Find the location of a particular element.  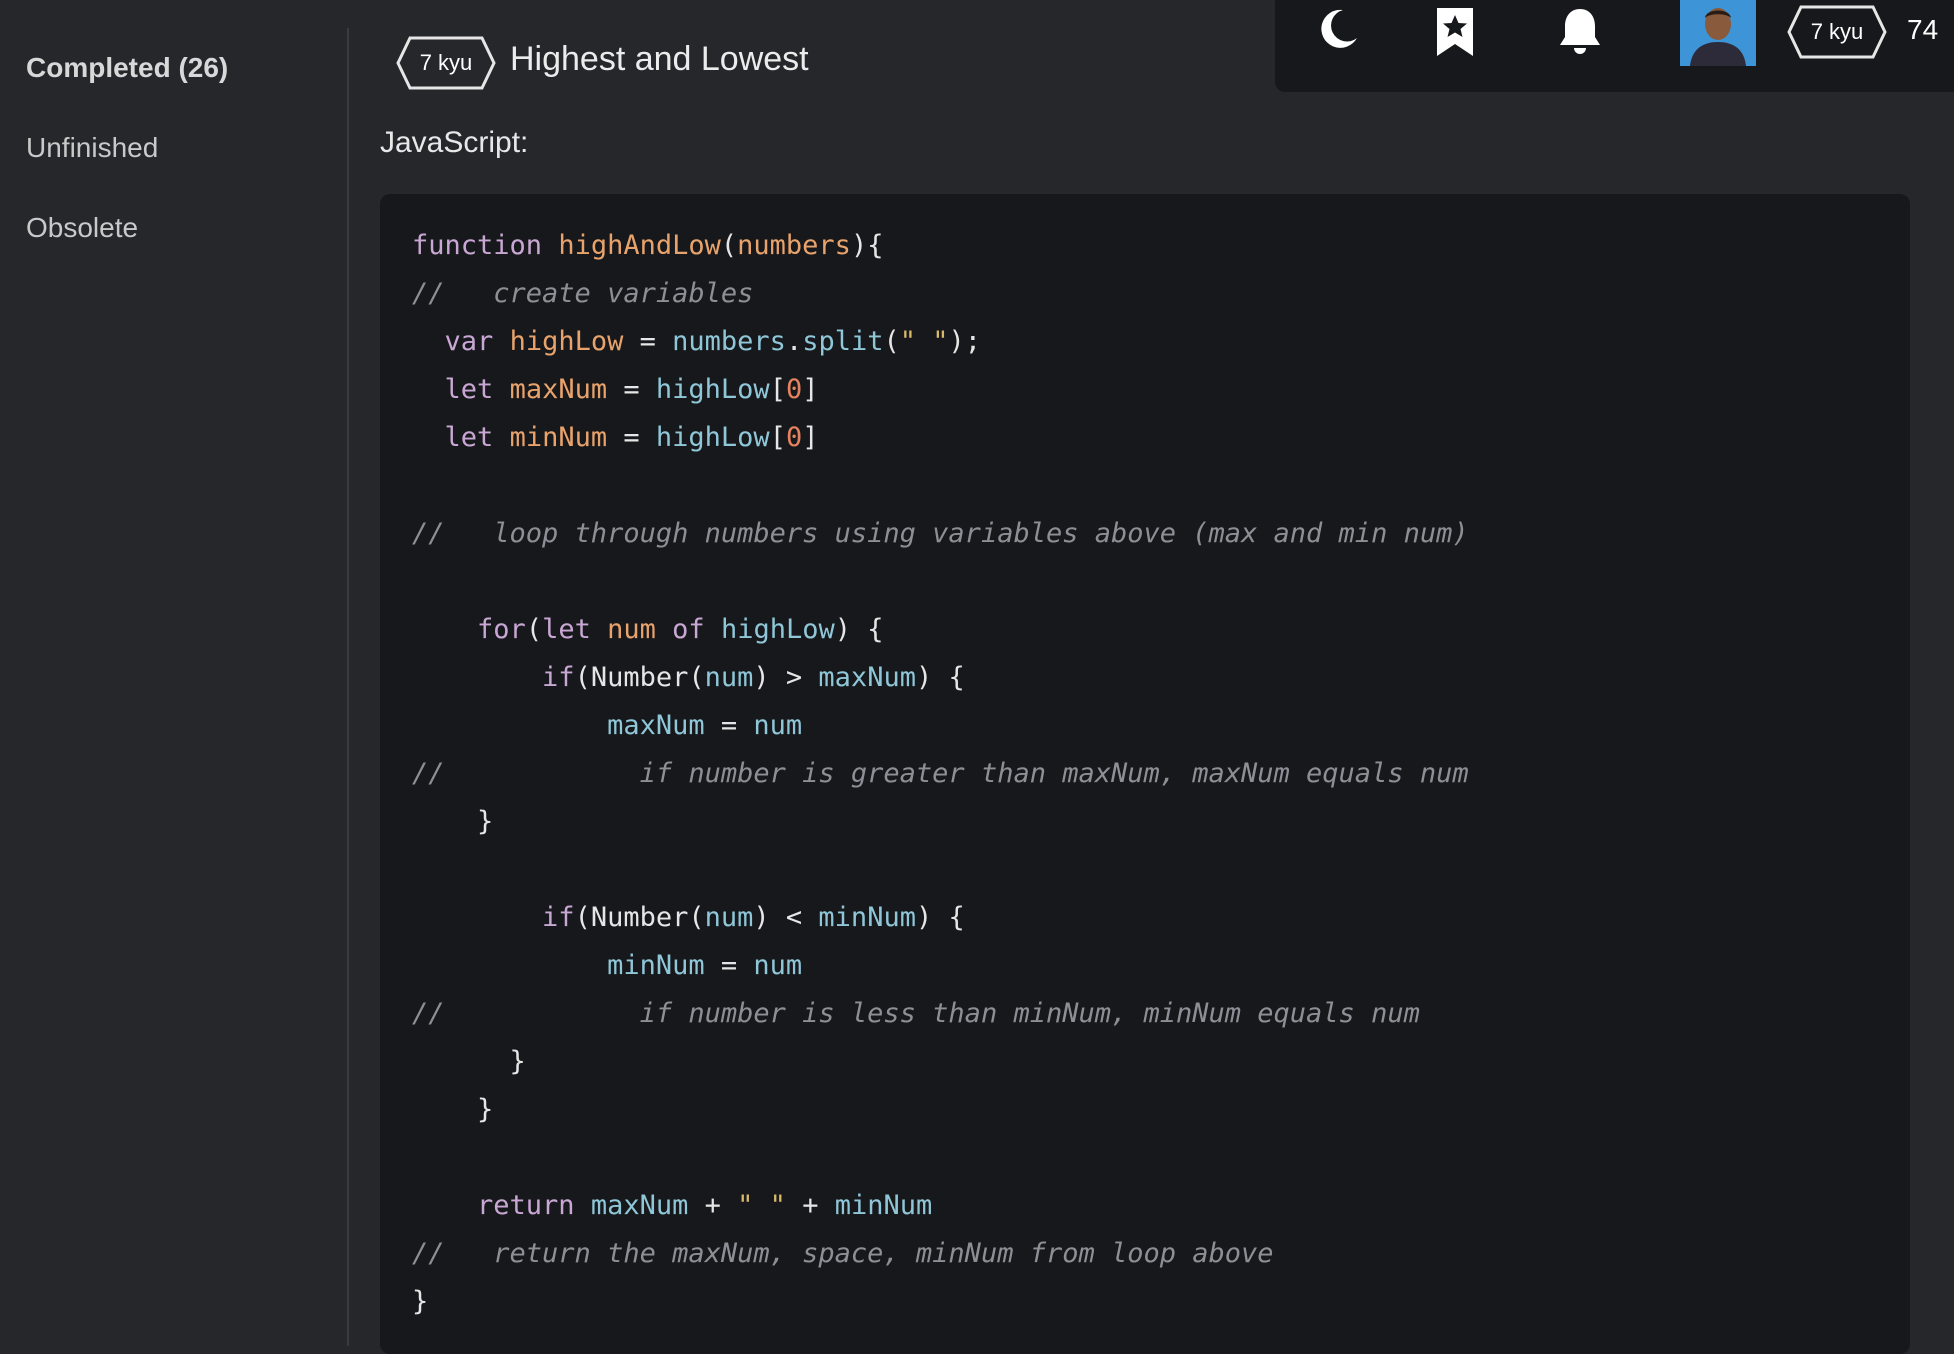

code-line: if(Number(num) < minNum) { is located at coordinates (753, 917).